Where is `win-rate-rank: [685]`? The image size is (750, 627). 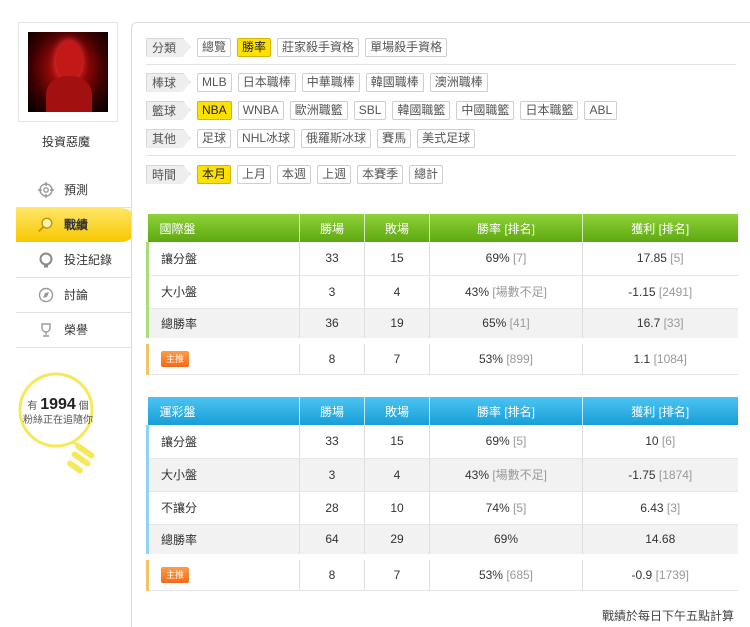
win-rate-rank: [685] is located at coordinates (520, 574).